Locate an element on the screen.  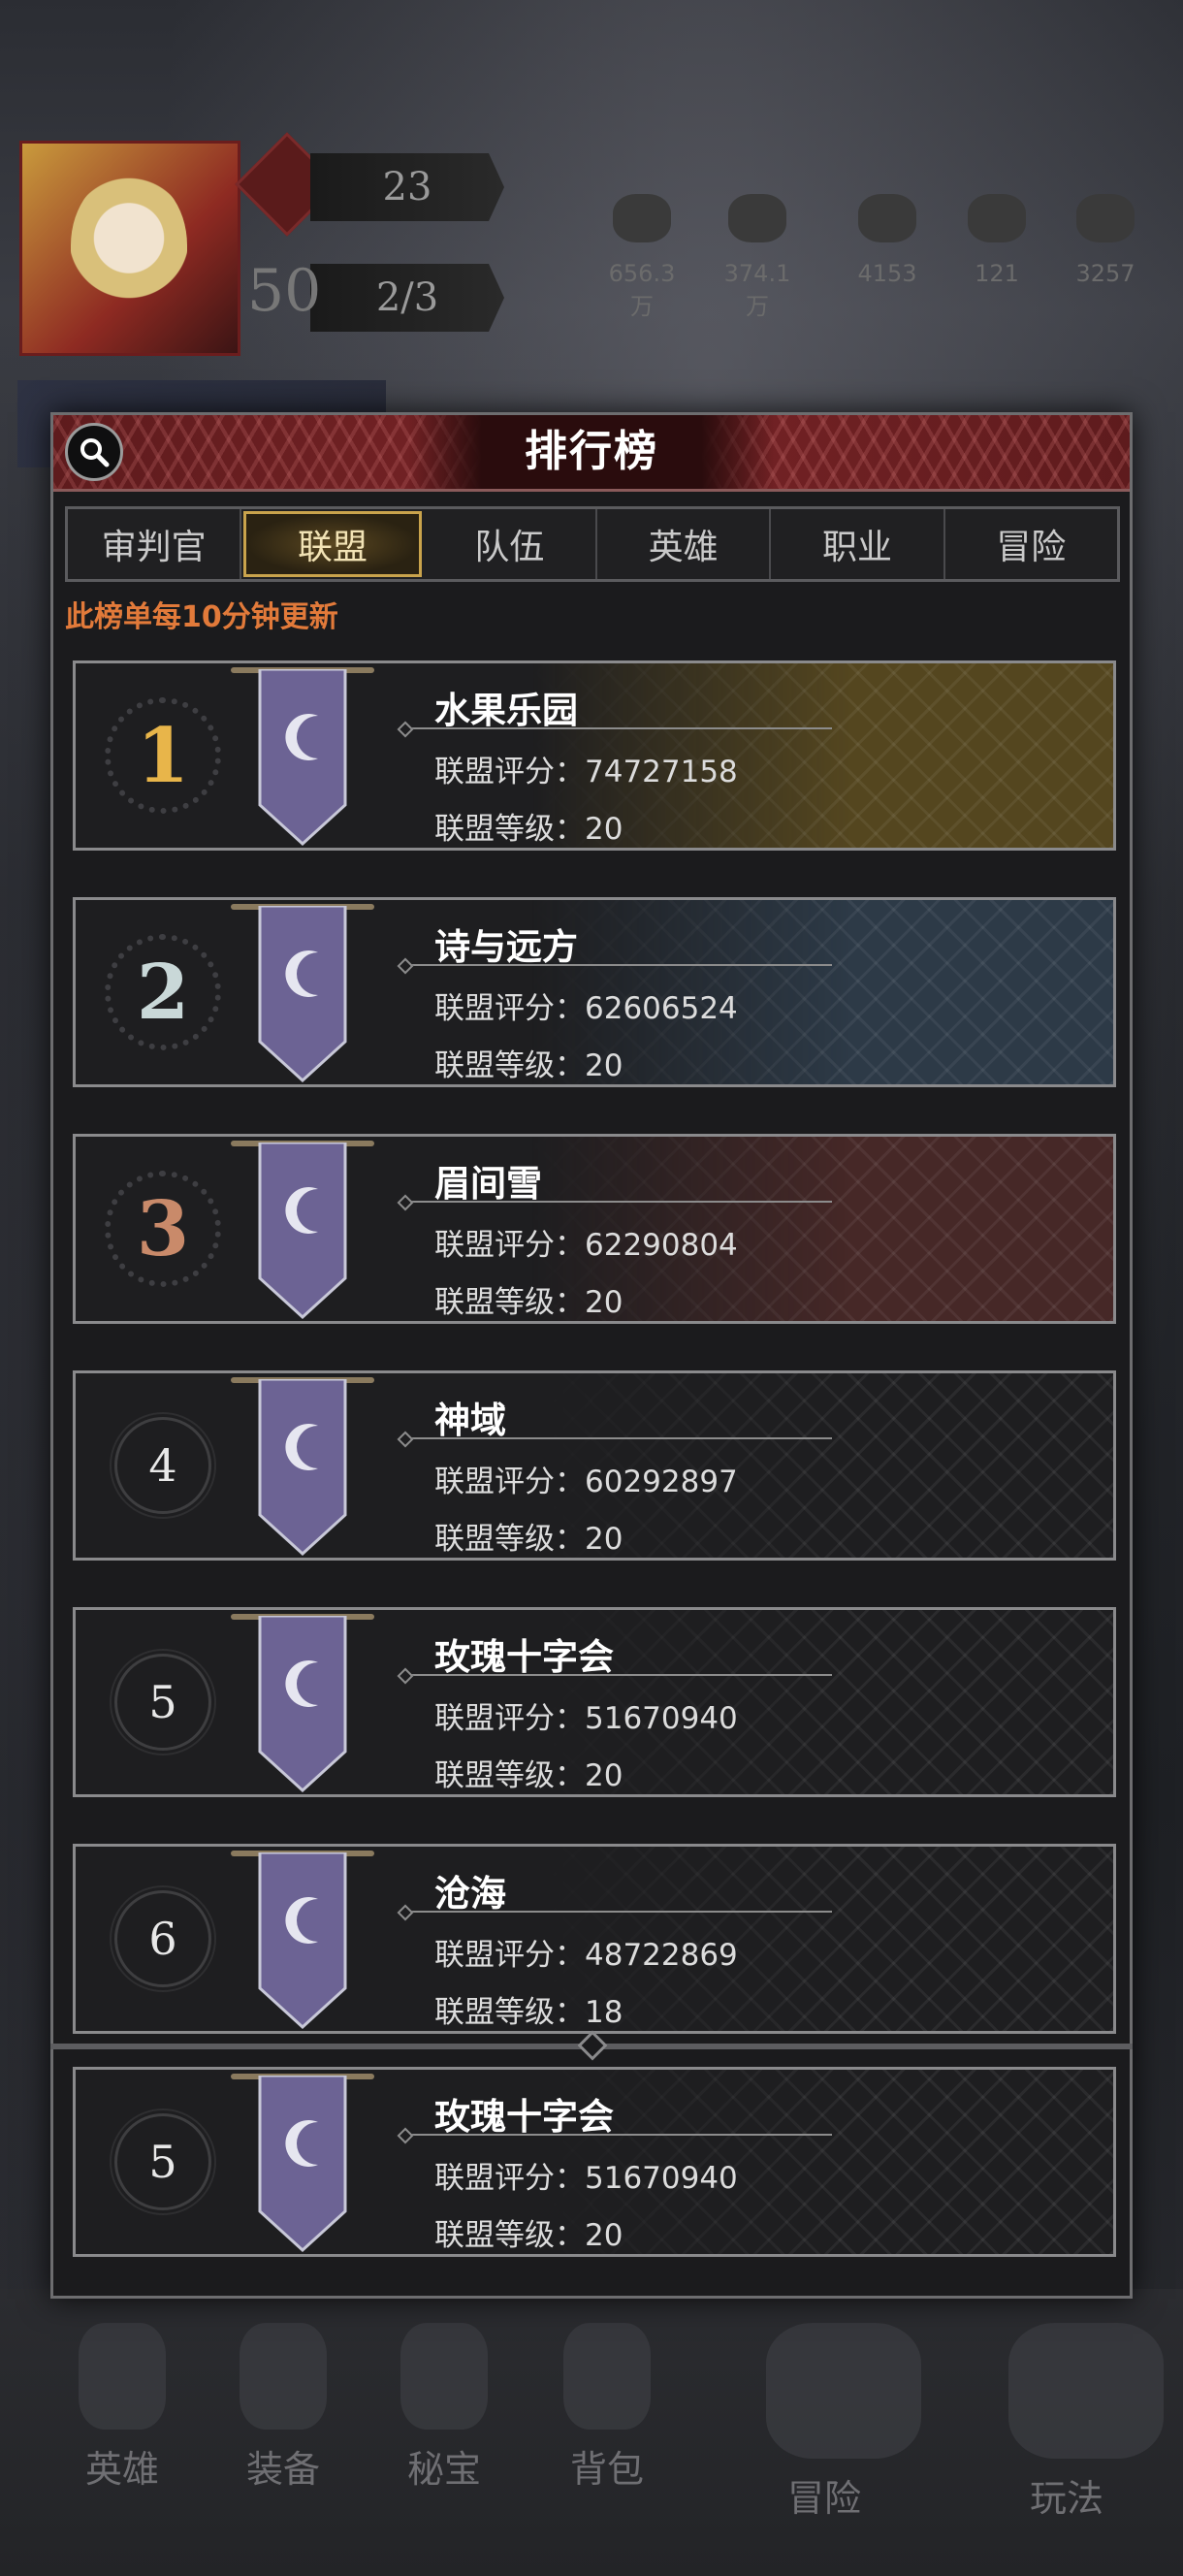
ranking-row: 1 水果乐园 联盟评分：74727158 联盟等级：20 is located at coordinates (594, 755).